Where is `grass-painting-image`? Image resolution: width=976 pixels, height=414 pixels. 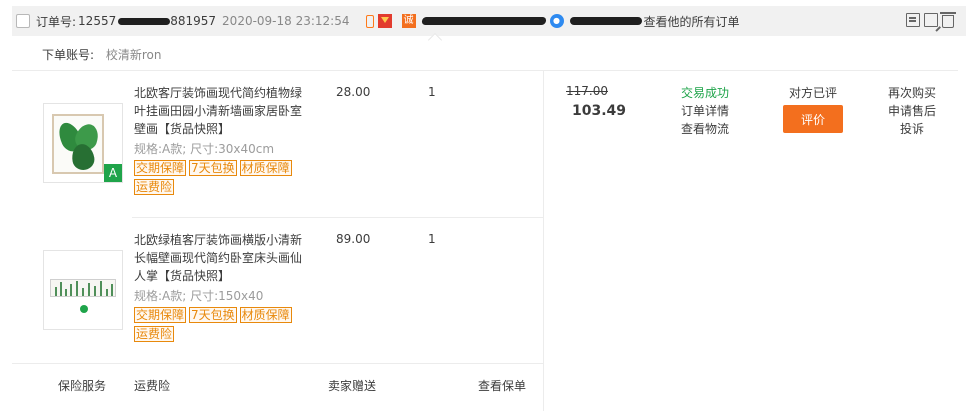 grass-painting-image is located at coordinates (83, 288).